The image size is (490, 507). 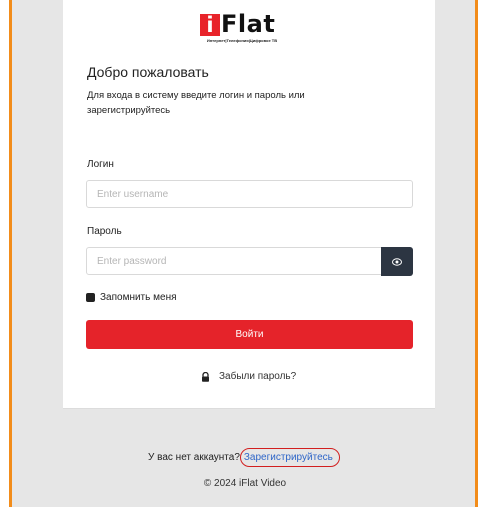 What do you see at coordinates (242, 40) in the screenshot?
I see `logo-tagline: Интернет|Телефония|Цифровое ТВ` at bounding box center [242, 40].